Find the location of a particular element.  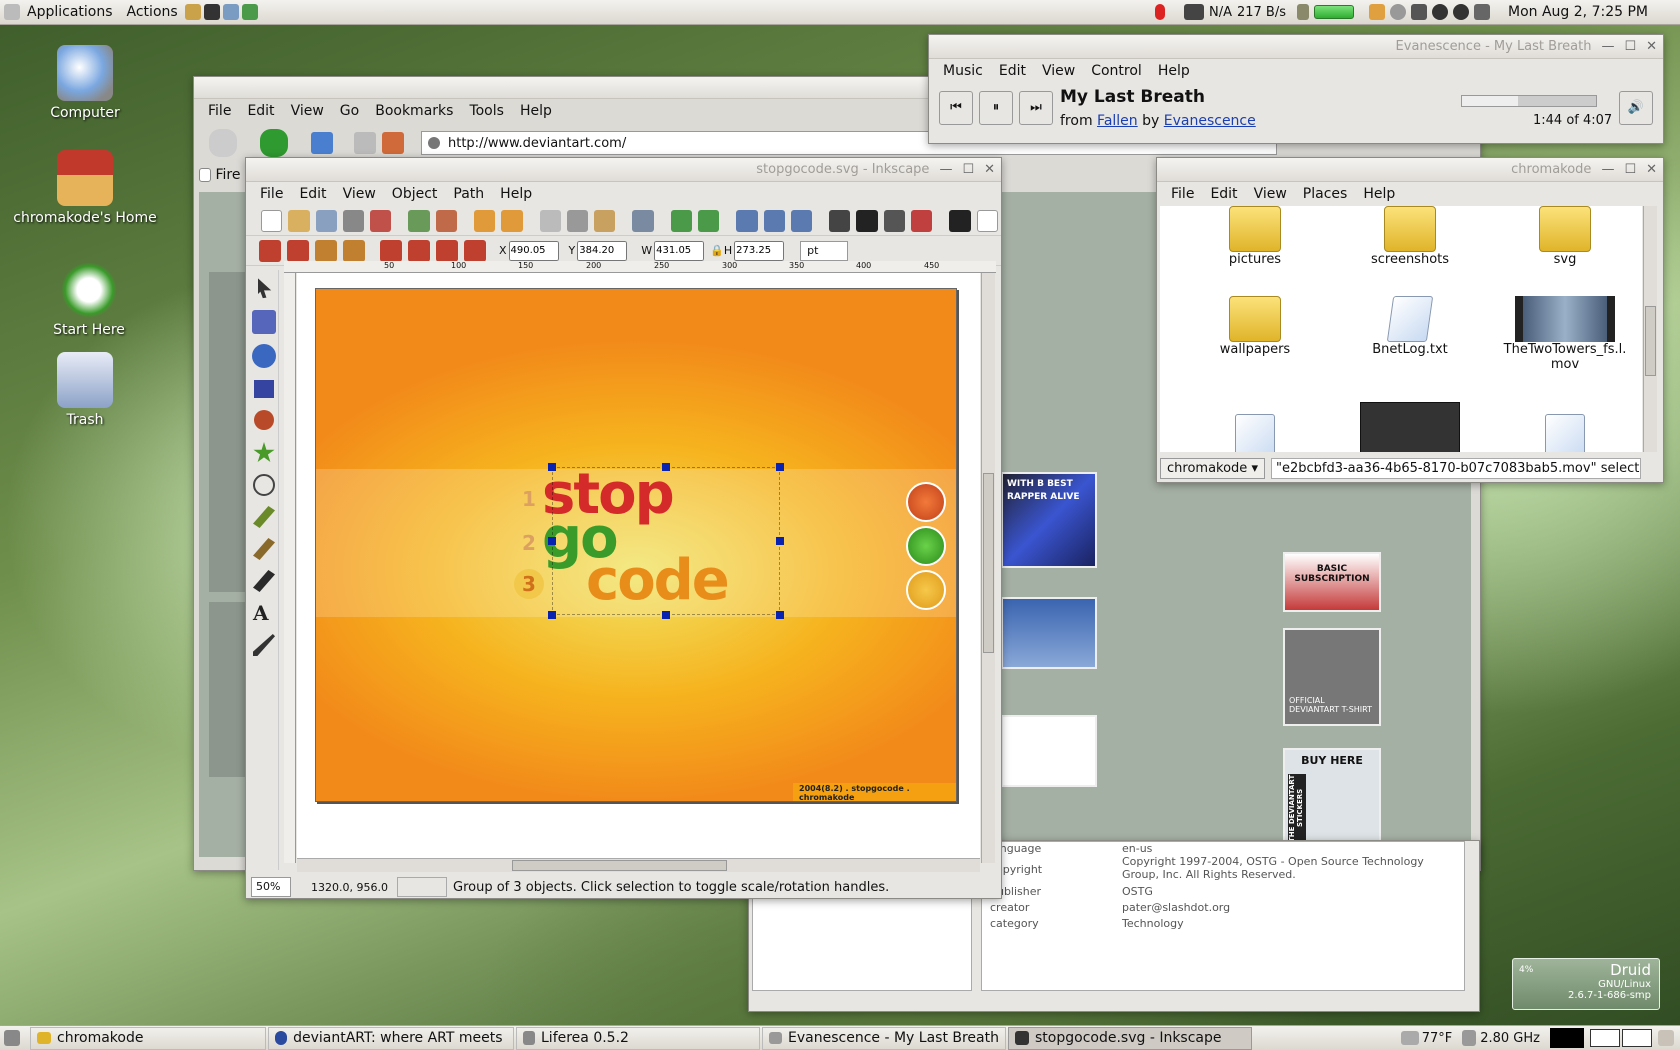

selector-tool-icon is located at coordinates (265, 288).